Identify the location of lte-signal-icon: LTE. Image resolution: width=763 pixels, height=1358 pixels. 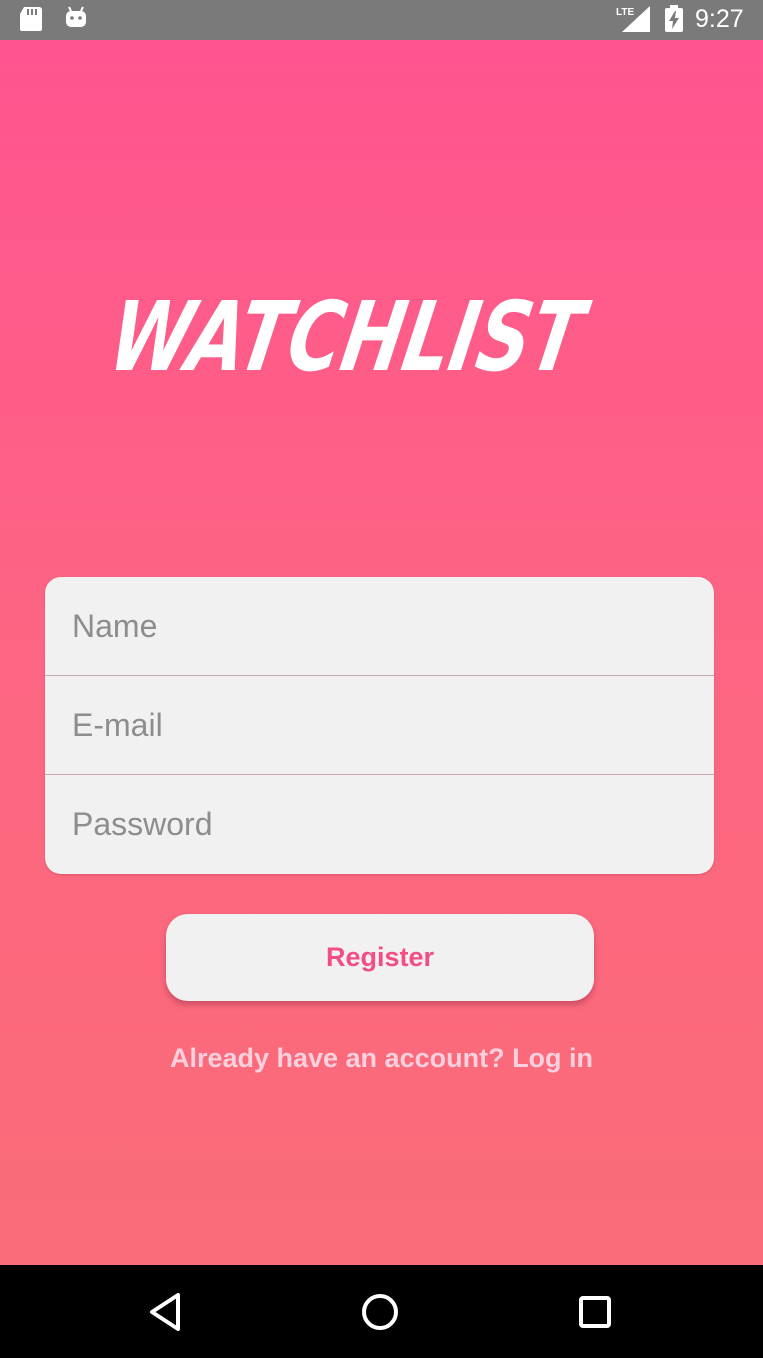
(633, 19).